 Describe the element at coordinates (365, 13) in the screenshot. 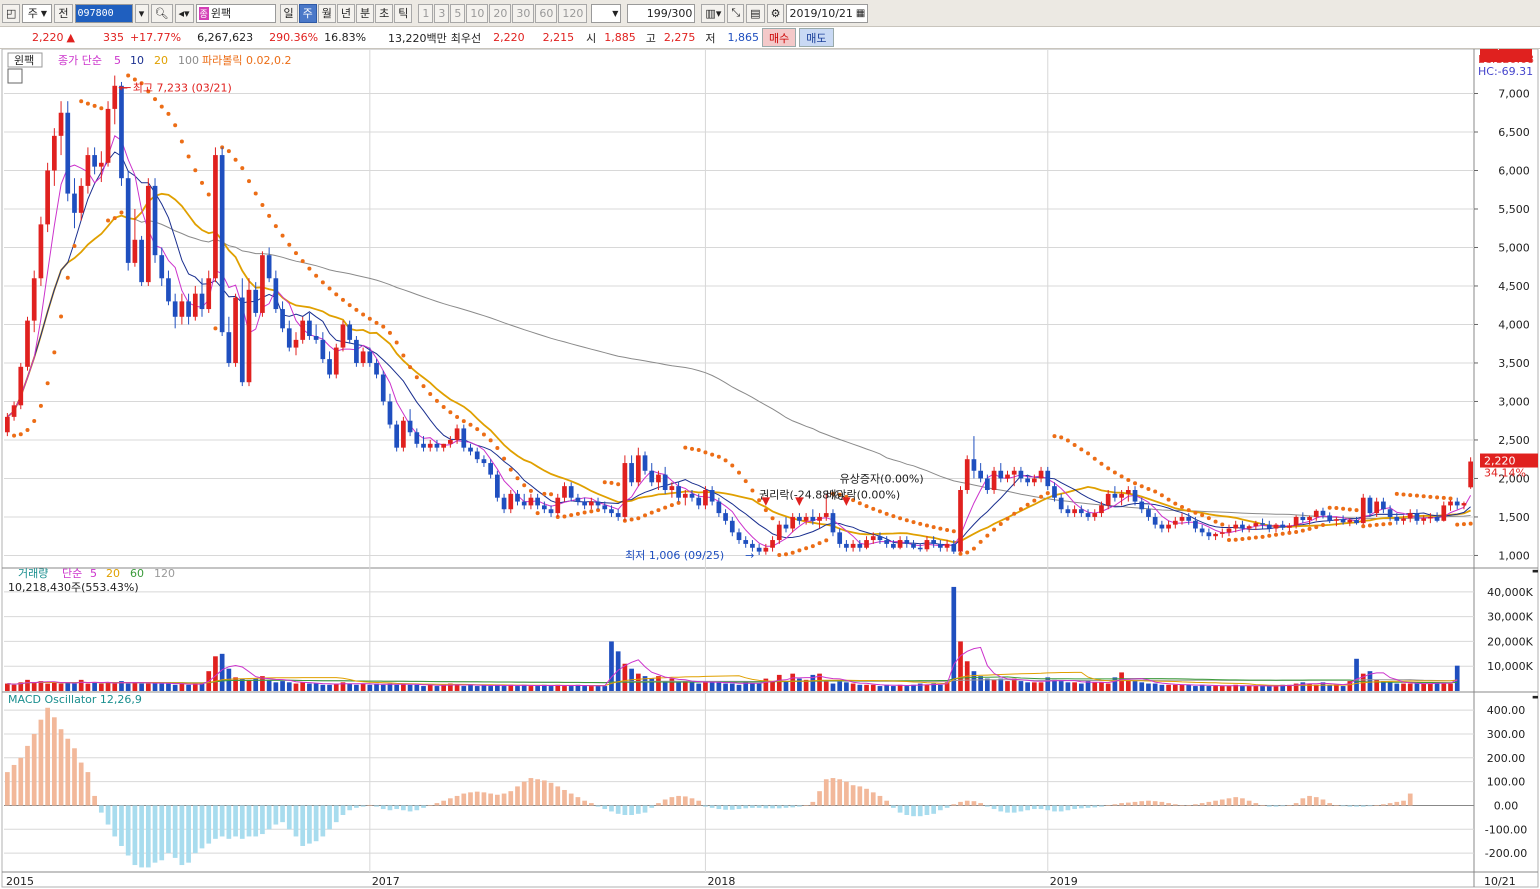

I see `period-tab: 분` at that location.